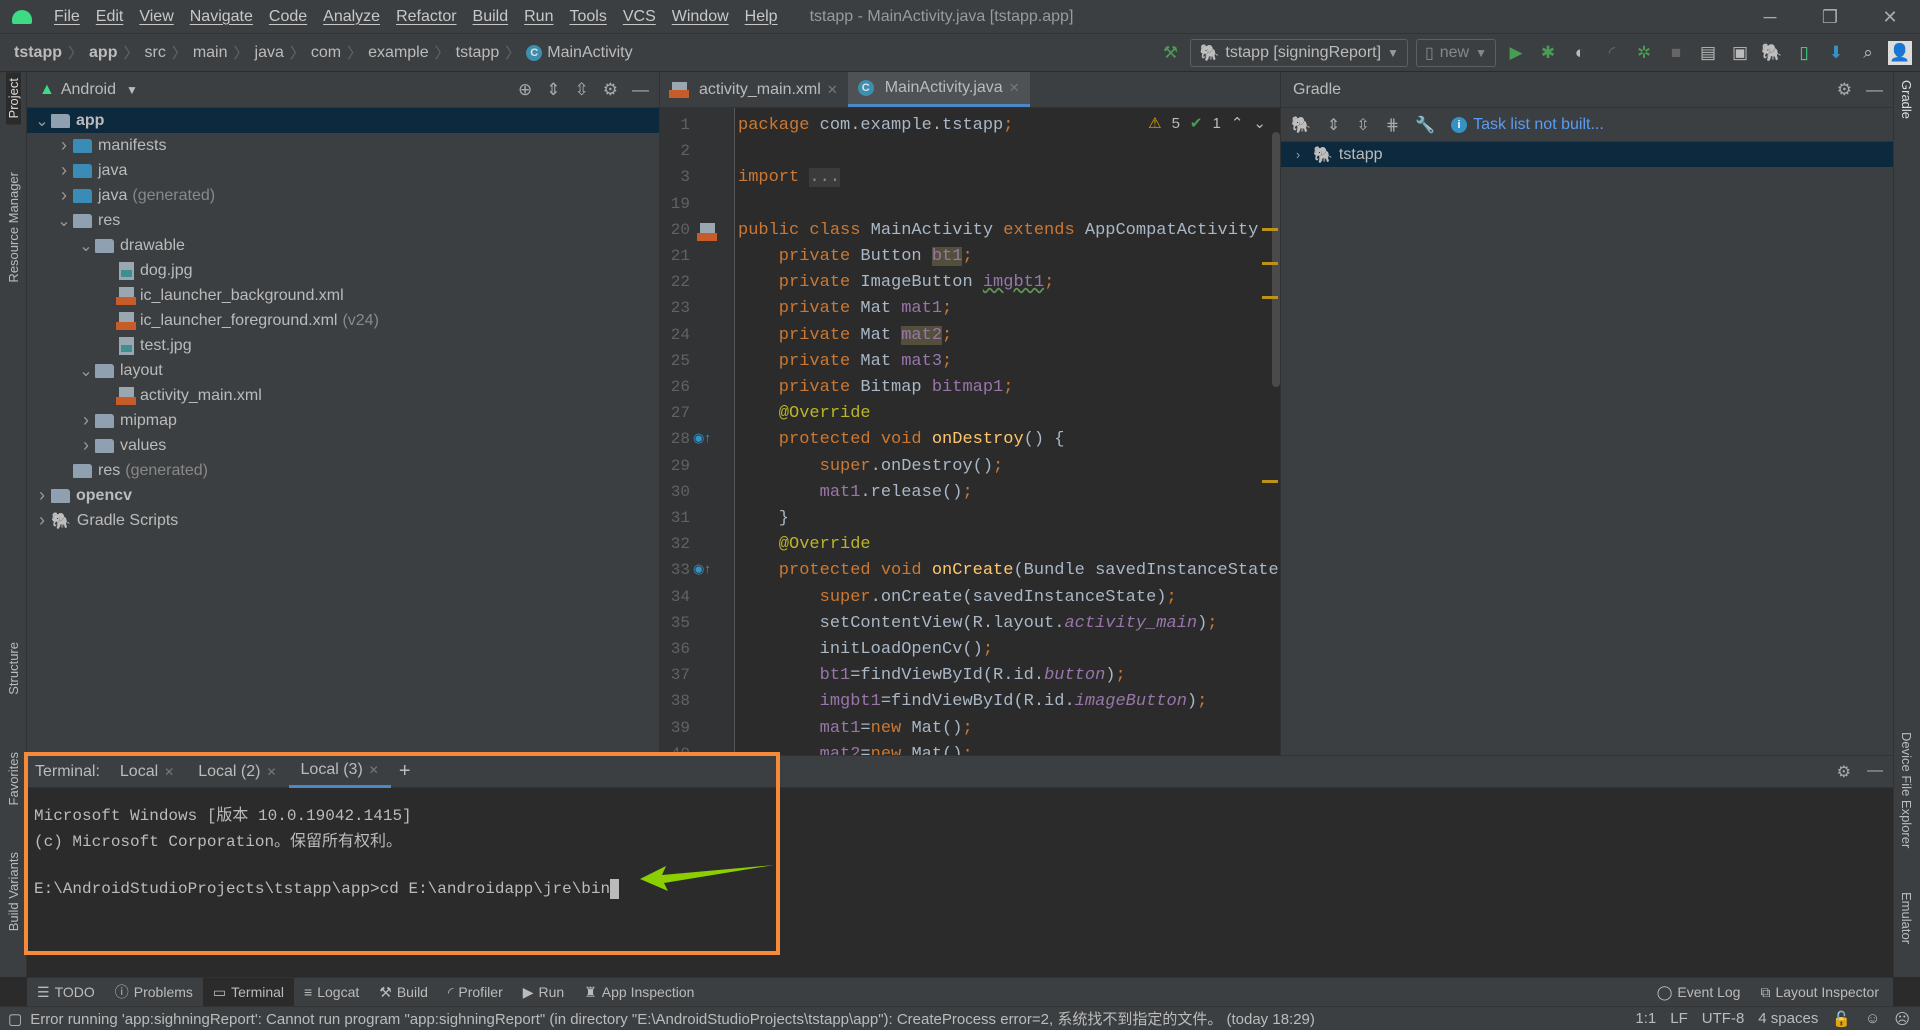 This screenshot has height=1030, width=1920. What do you see at coordinates (13, 227) in the screenshot?
I see `stripe-resource-manager: Resource Manager` at bounding box center [13, 227].